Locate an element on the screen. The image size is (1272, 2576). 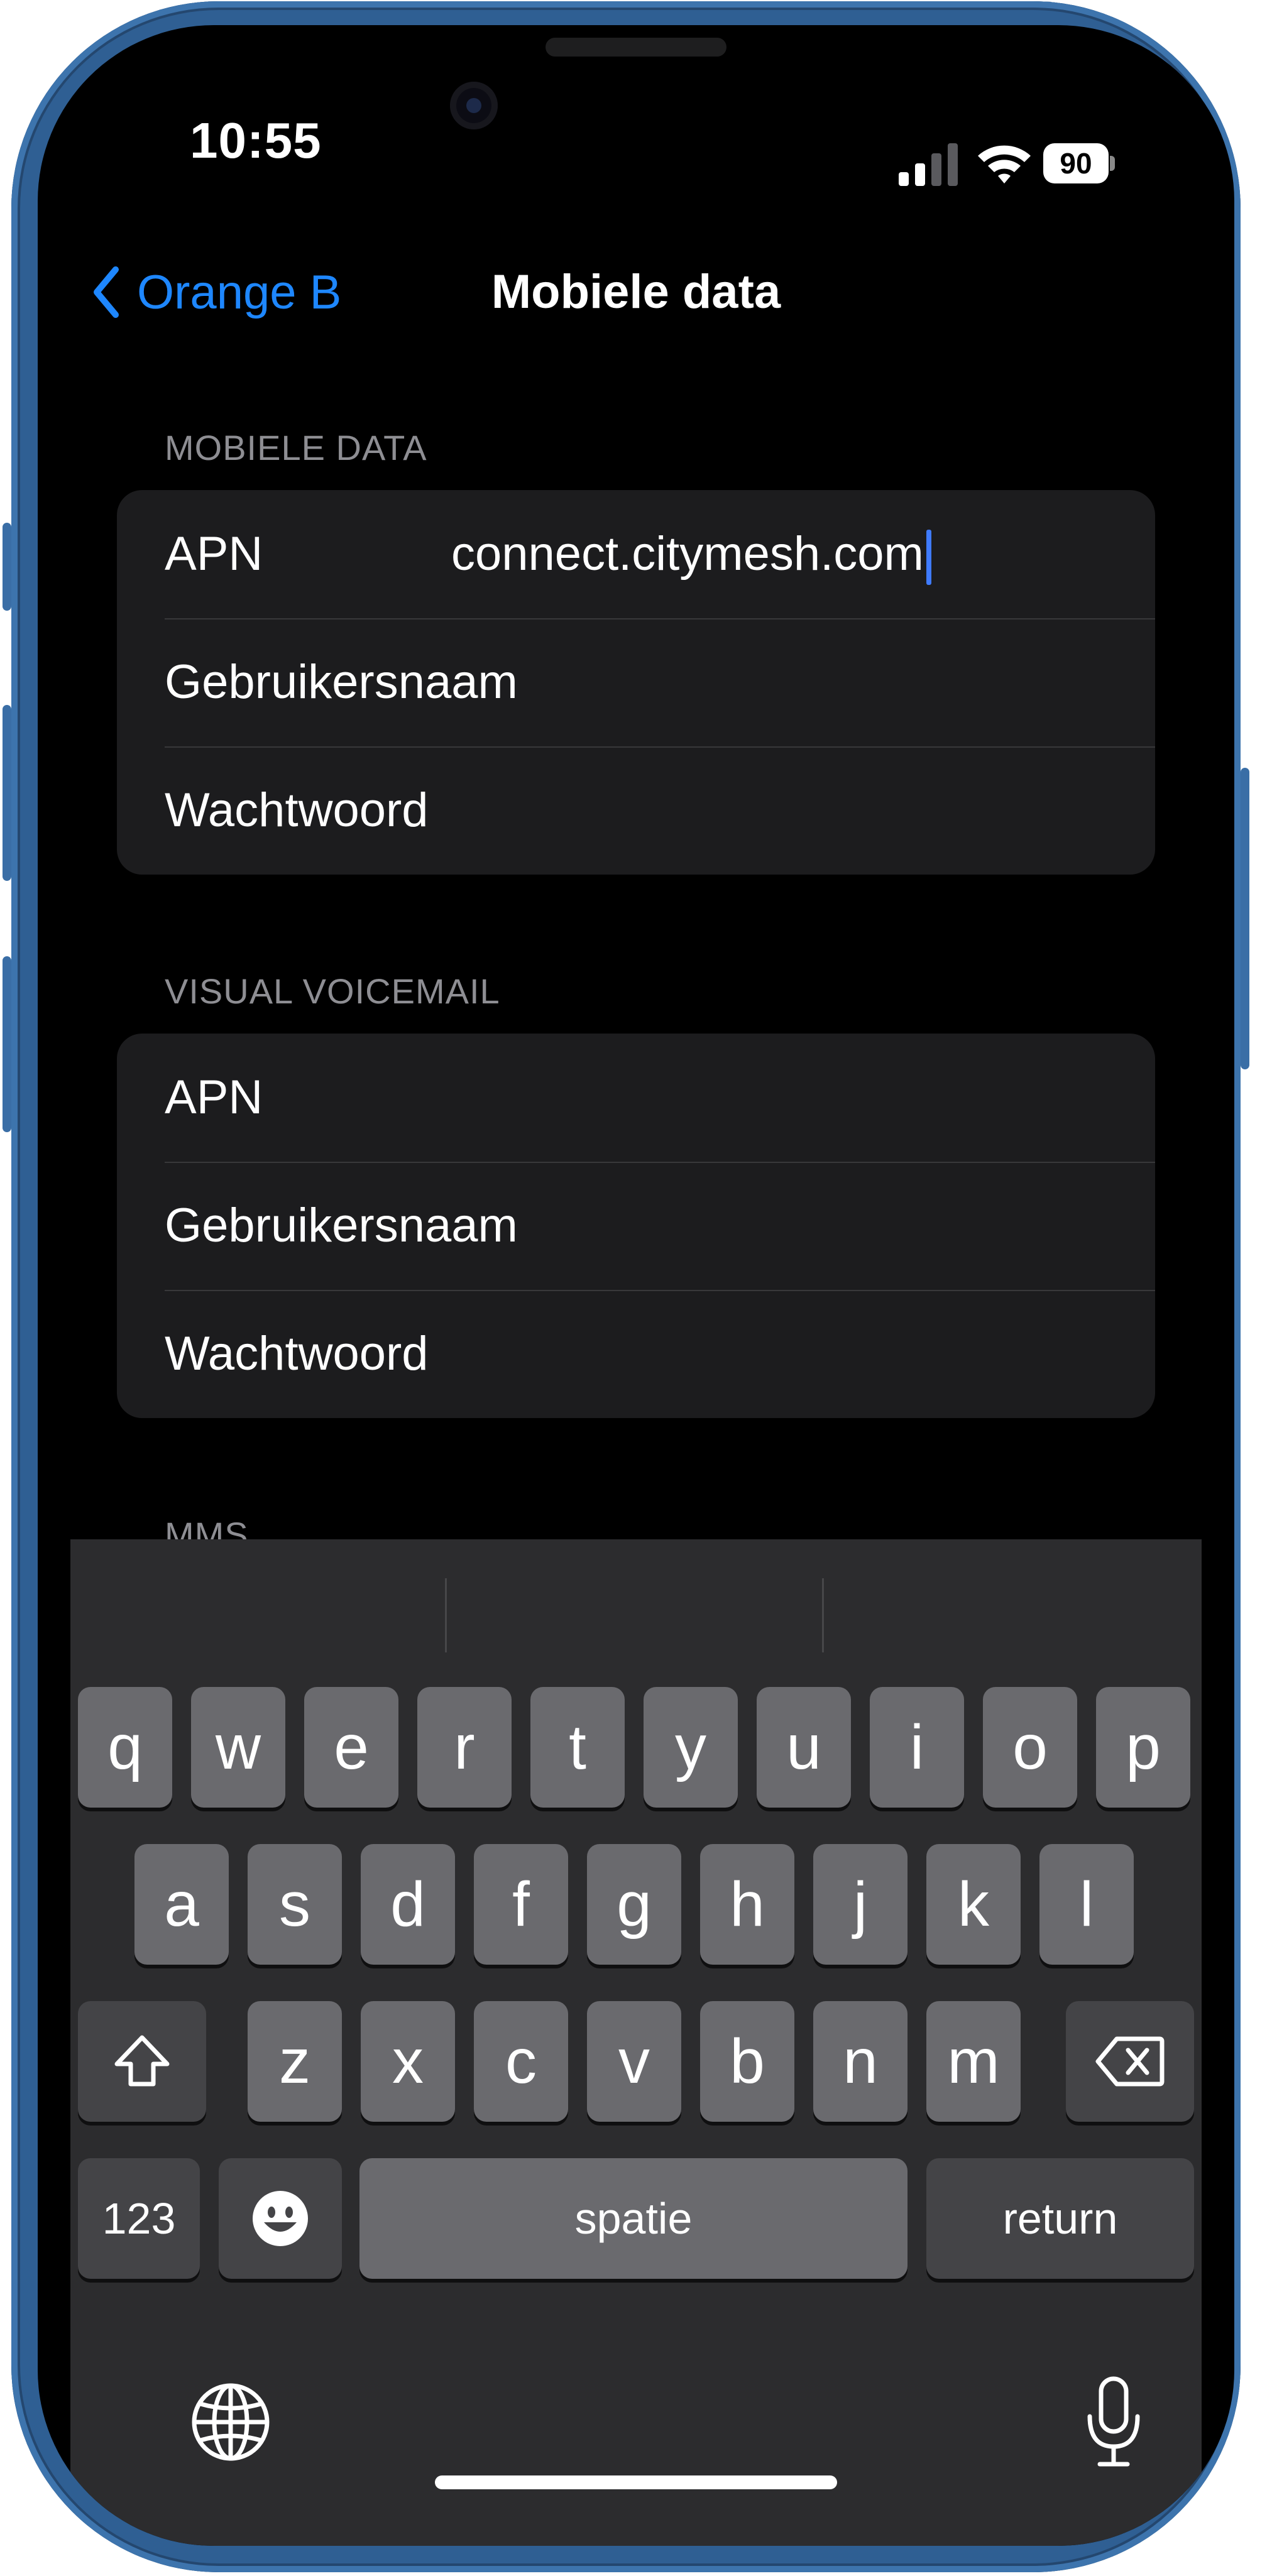
numbers-key: 123 is located at coordinates (139, 2218).